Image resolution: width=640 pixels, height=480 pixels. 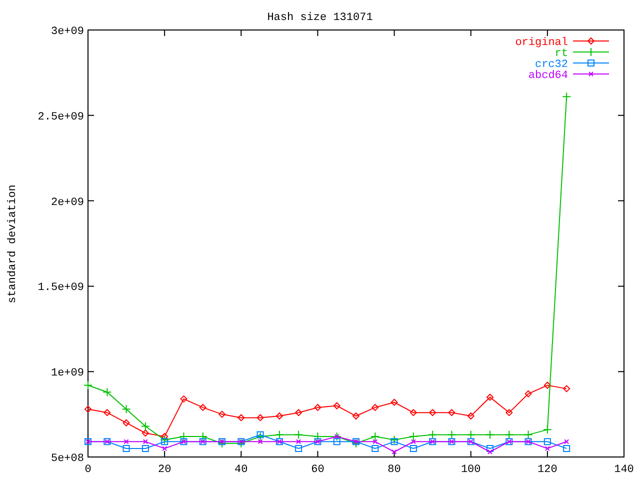 I want to click on tick-label: 1.5e+09, so click(x=61, y=288).